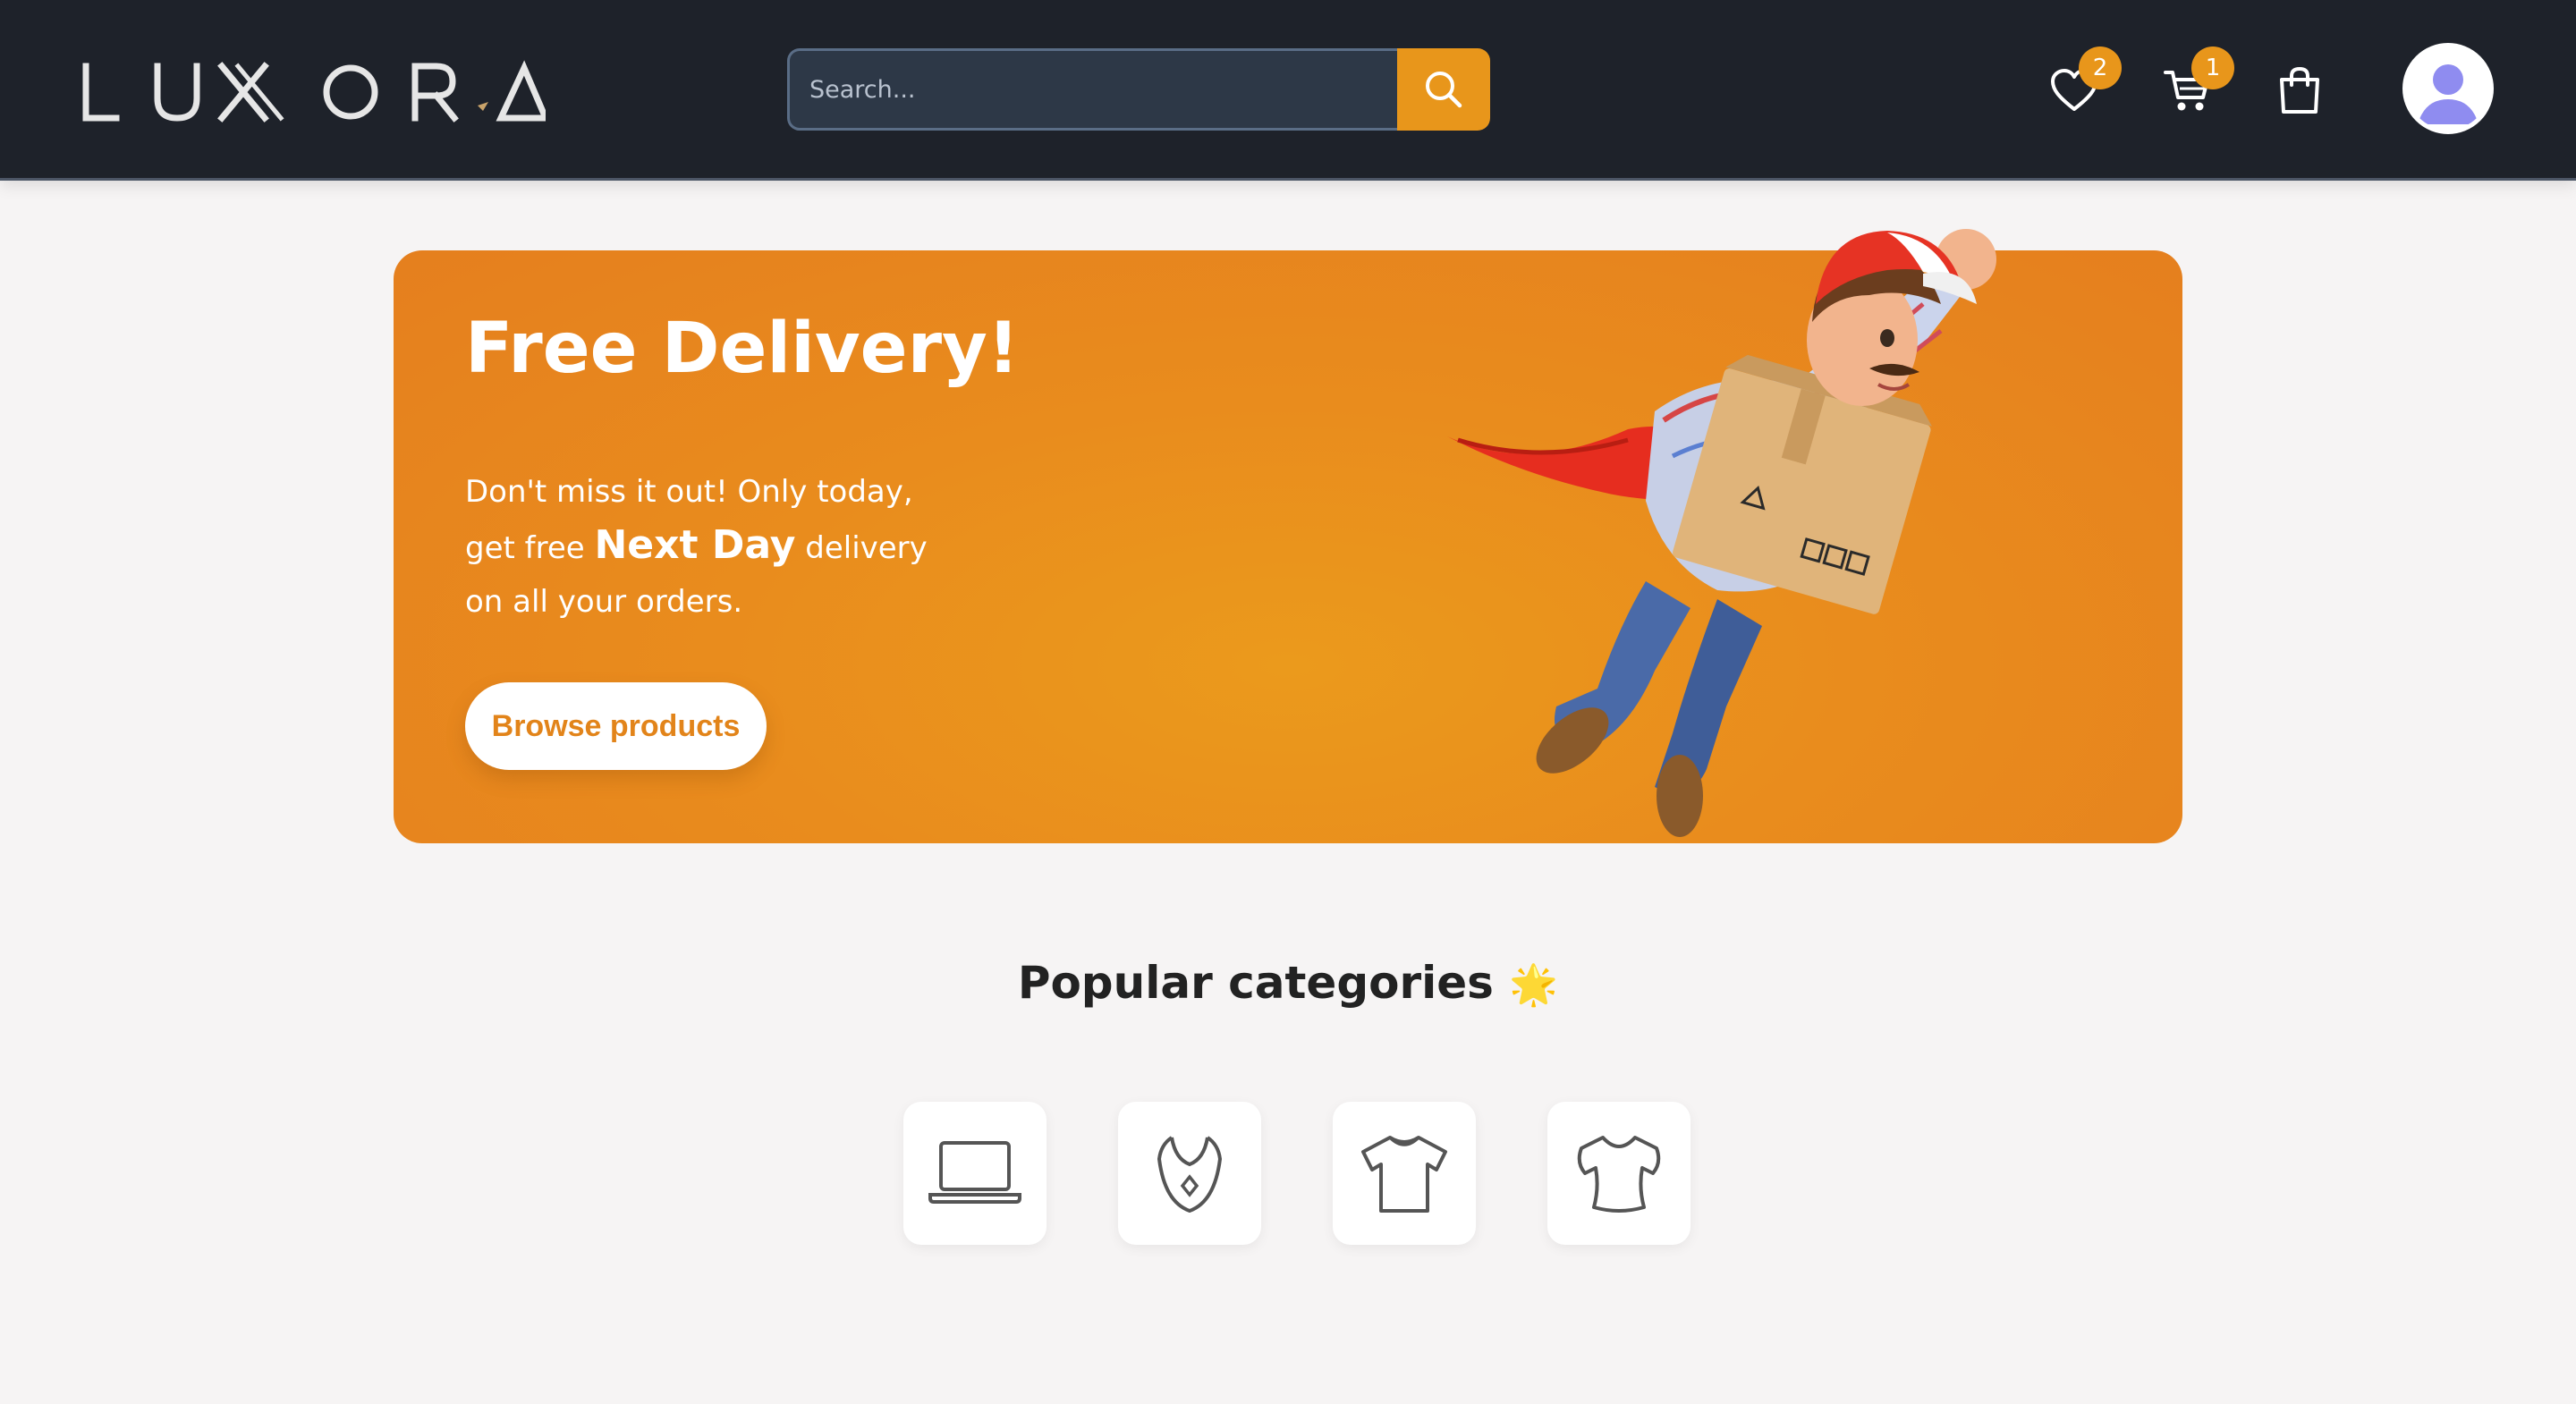 The image size is (2576, 1404). What do you see at coordinates (861, 548) in the screenshot?
I see `hero-line-2-suffix: delivery` at bounding box center [861, 548].